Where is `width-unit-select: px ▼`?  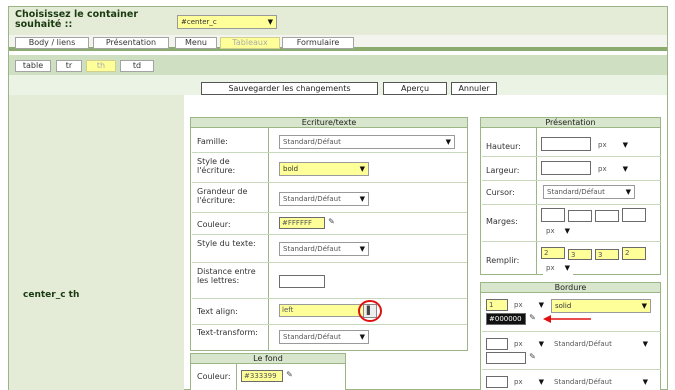 width-unit-select: px ▼ is located at coordinates (613, 170).